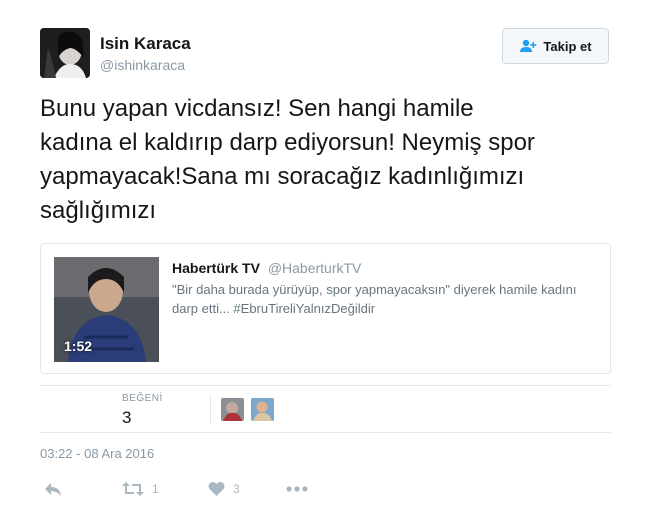 The image size is (650, 522). Describe the element at coordinates (155, 489) in the screenshot. I see `retweet-count: 1` at that location.